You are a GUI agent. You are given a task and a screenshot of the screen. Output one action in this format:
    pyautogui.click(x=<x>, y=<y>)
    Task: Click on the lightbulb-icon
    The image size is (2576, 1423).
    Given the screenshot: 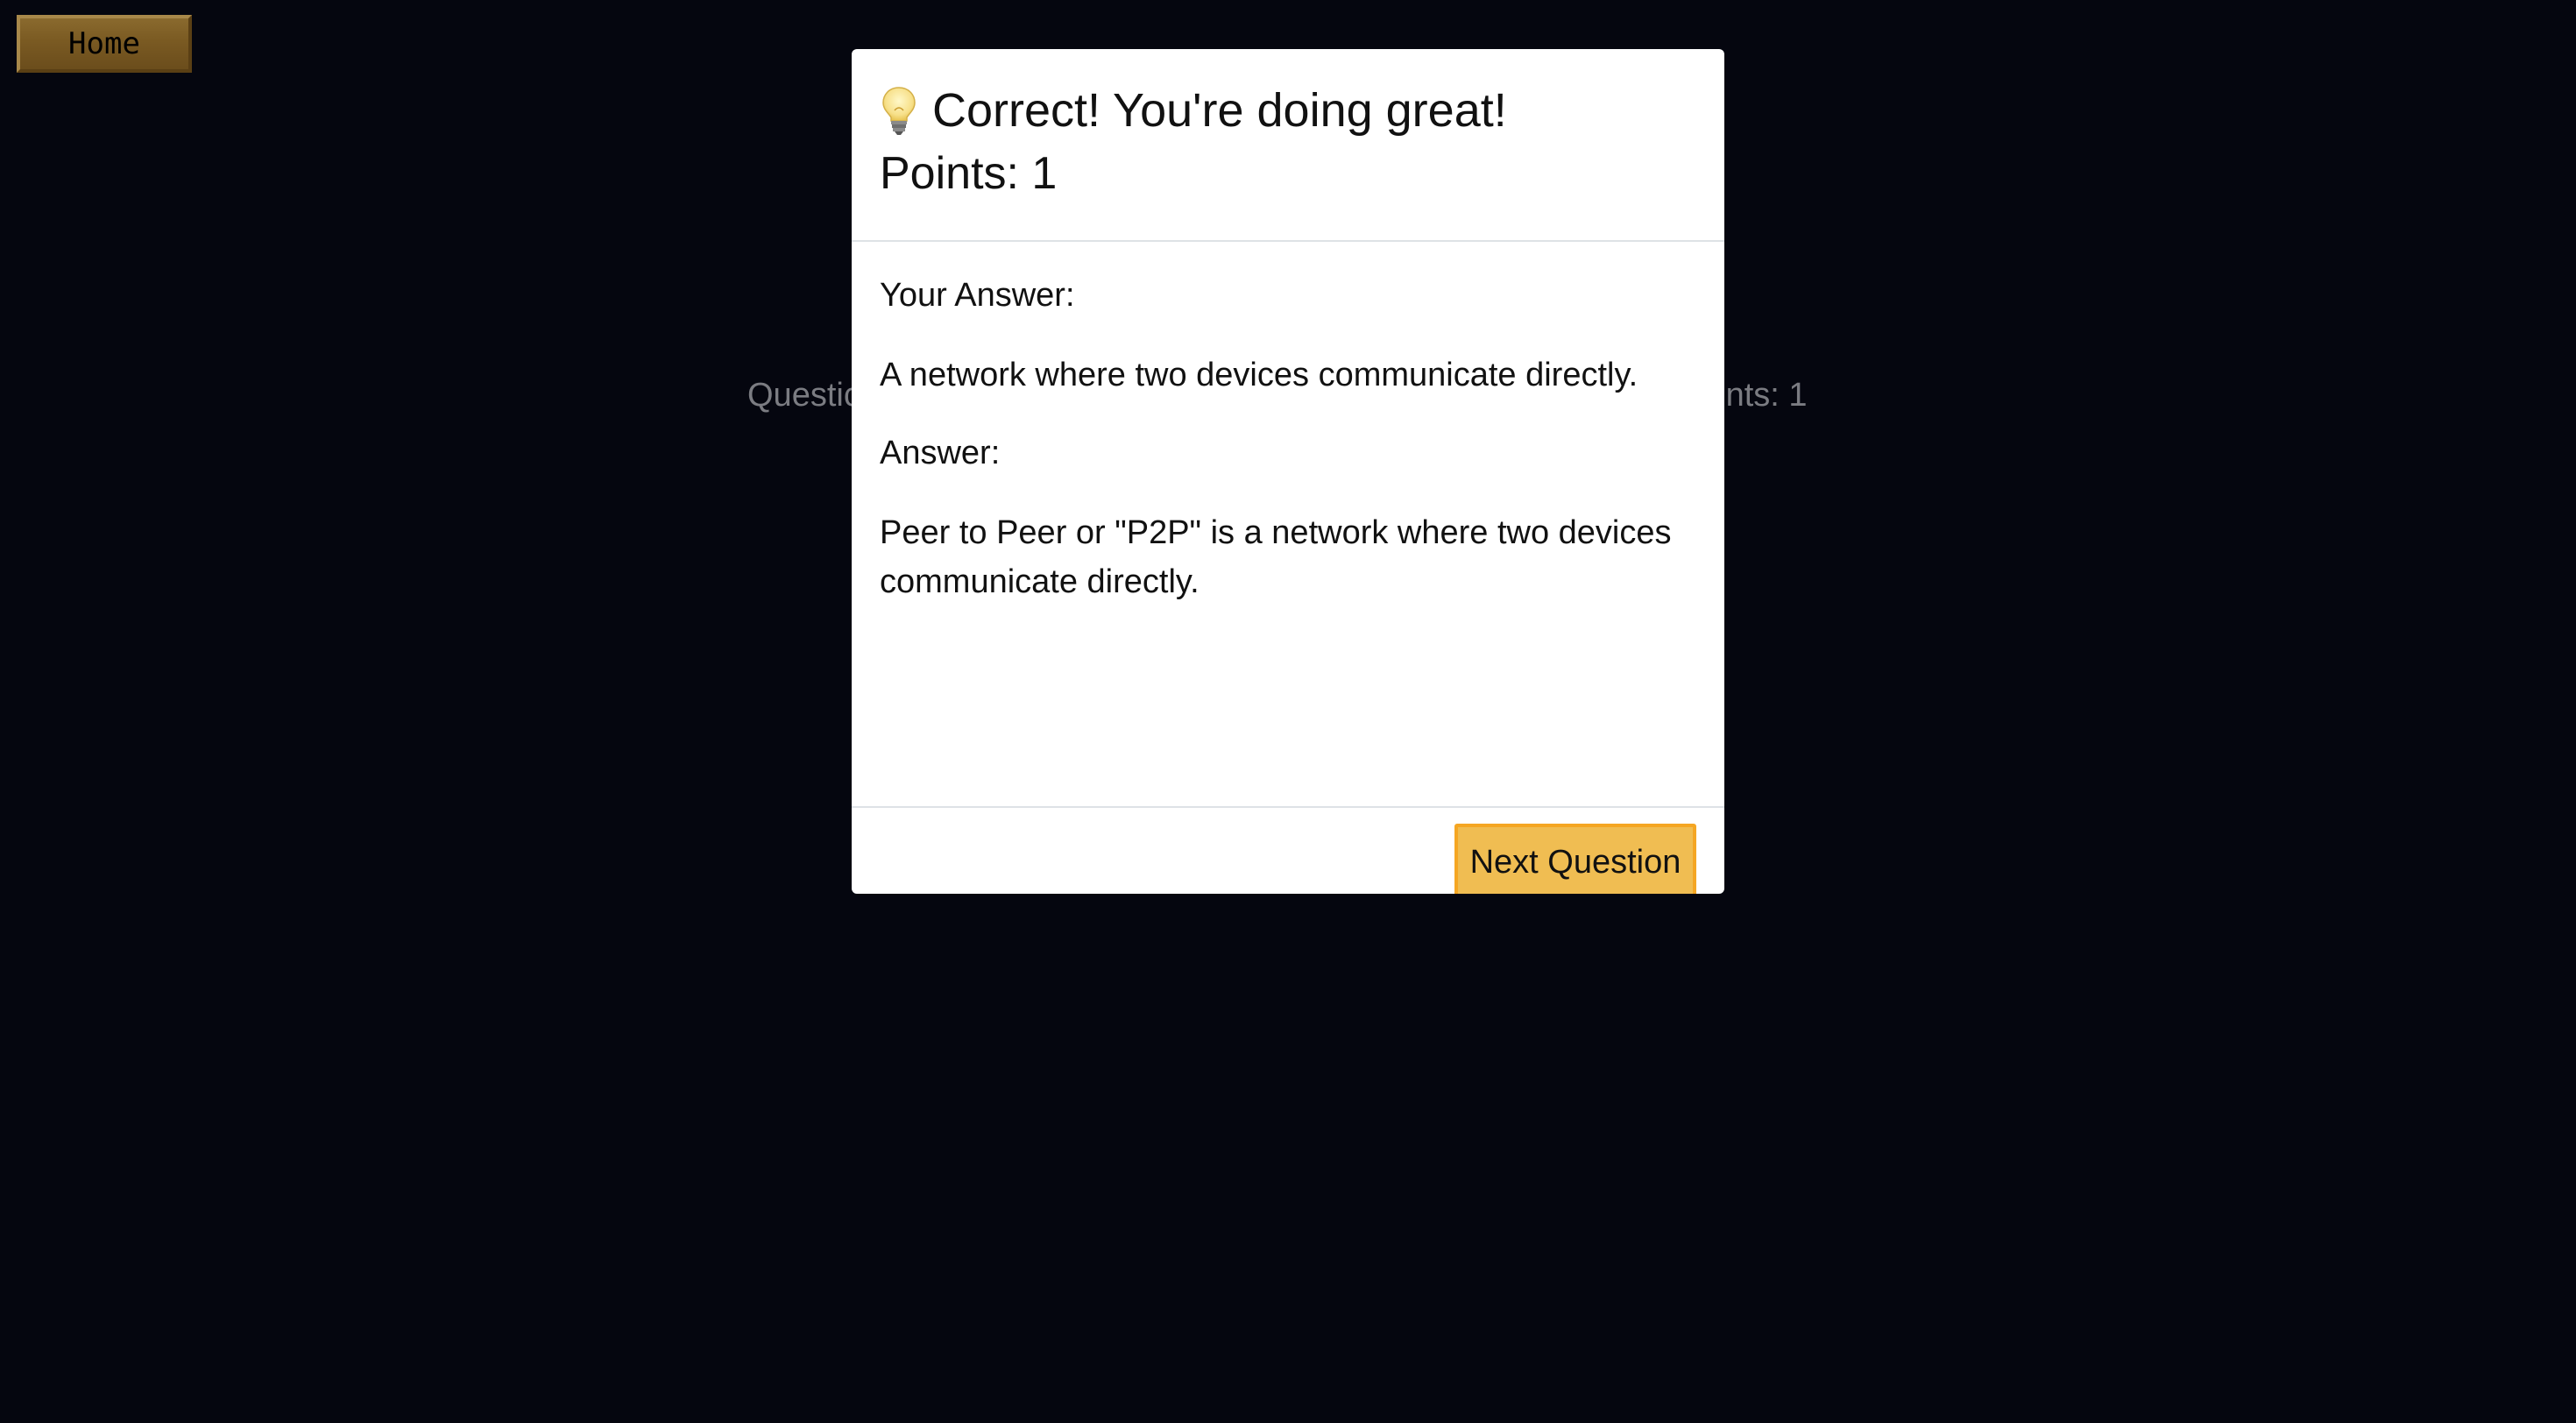 What is the action you would take?
    pyautogui.click(x=899, y=110)
    